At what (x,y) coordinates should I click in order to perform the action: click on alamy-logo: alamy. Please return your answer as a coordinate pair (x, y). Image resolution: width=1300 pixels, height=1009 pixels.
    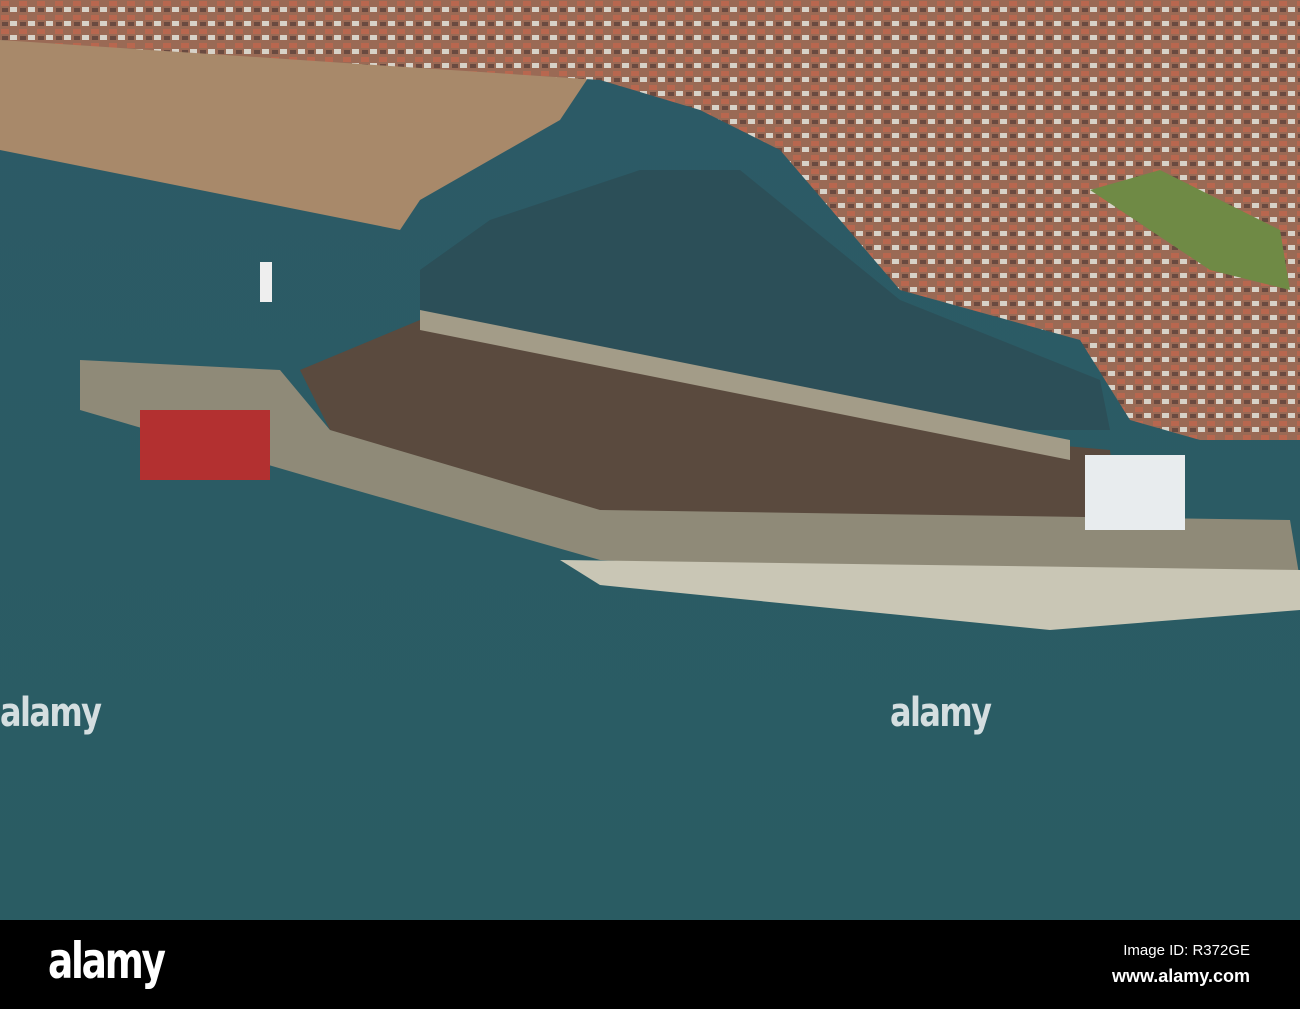
    Looking at the image, I should click on (107, 961).